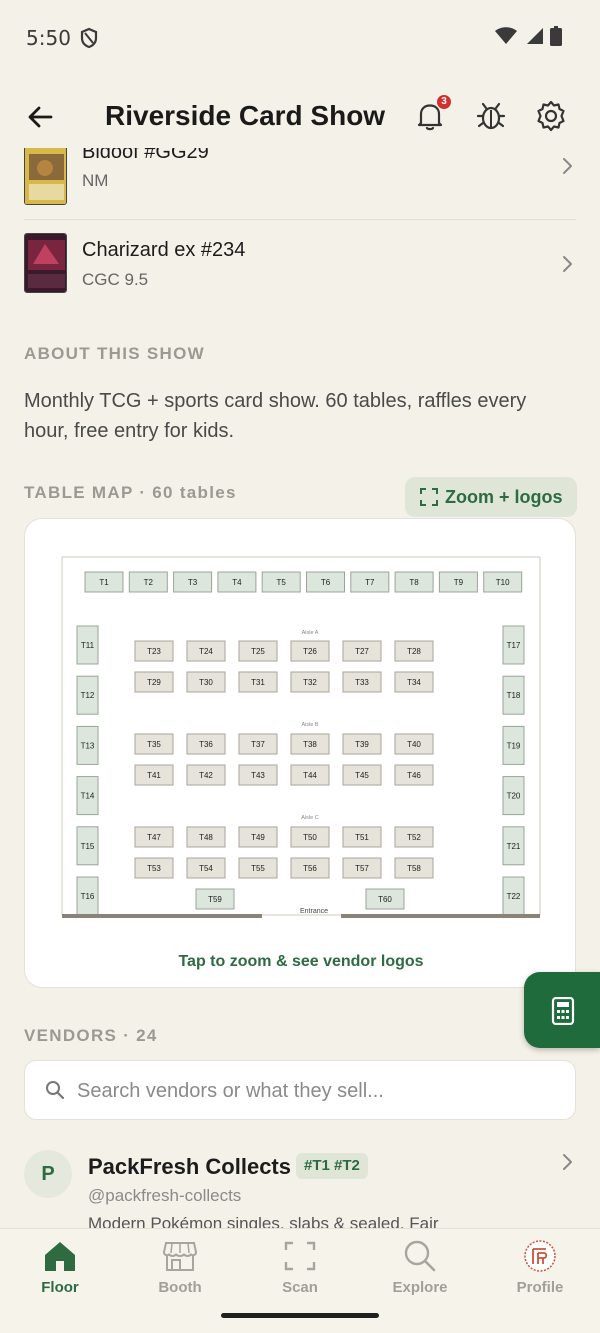 This screenshot has height=1333, width=600. What do you see at coordinates (362, 868) in the screenshot?
I see `table-label: T57` at bounding box center [362, 868].